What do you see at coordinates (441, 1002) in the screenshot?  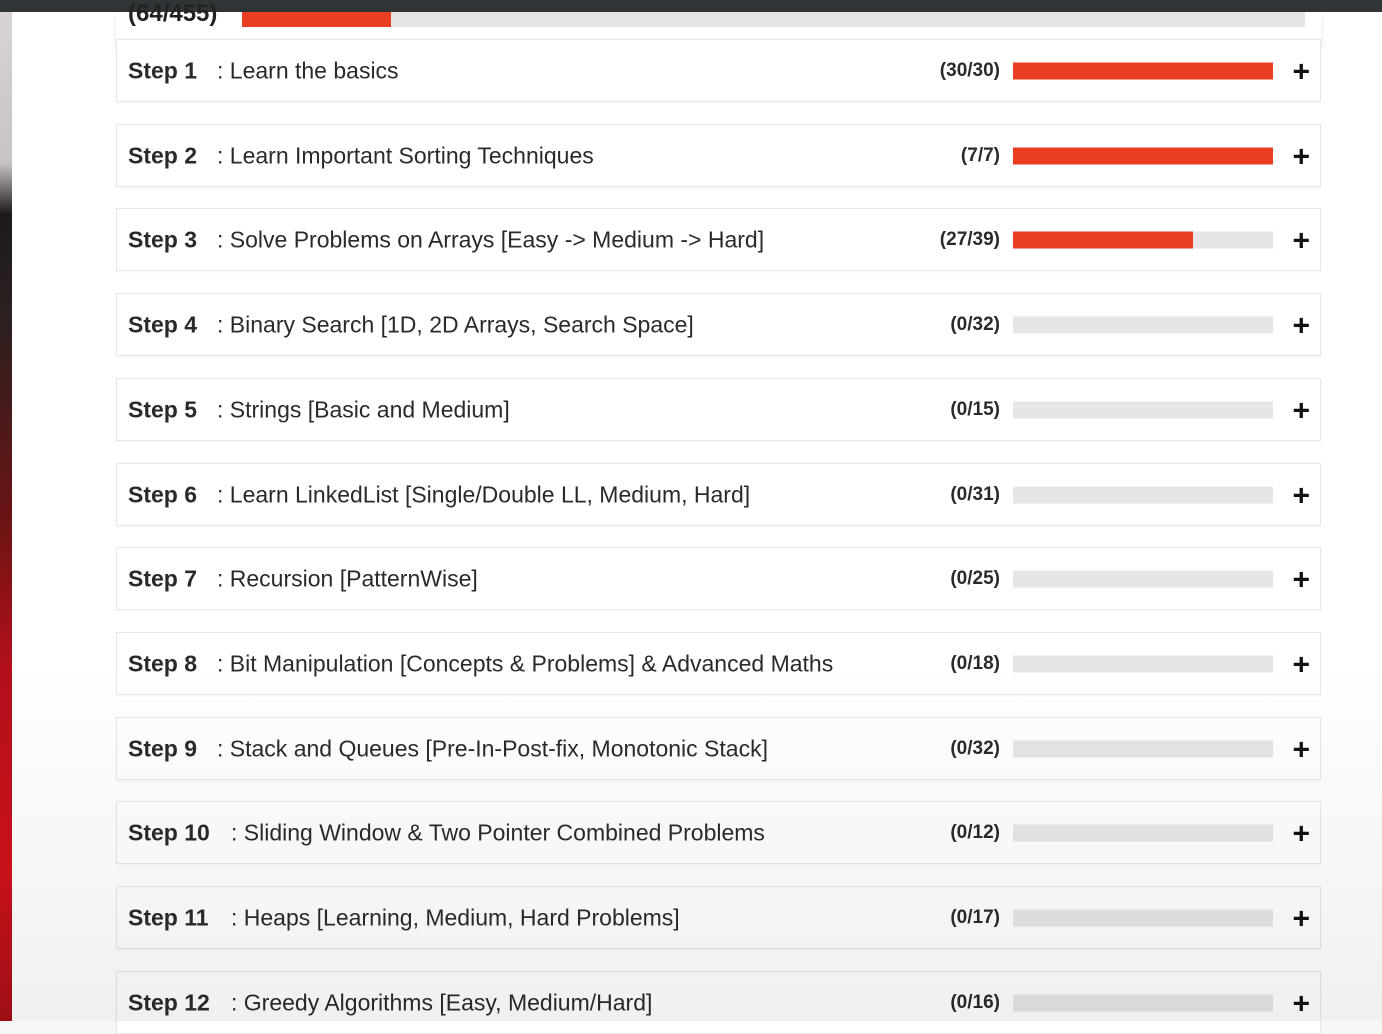 I see `step-title: : Greedy Algorithms [Easy, Medium/Hard]` at bounding box center [441, 1002].